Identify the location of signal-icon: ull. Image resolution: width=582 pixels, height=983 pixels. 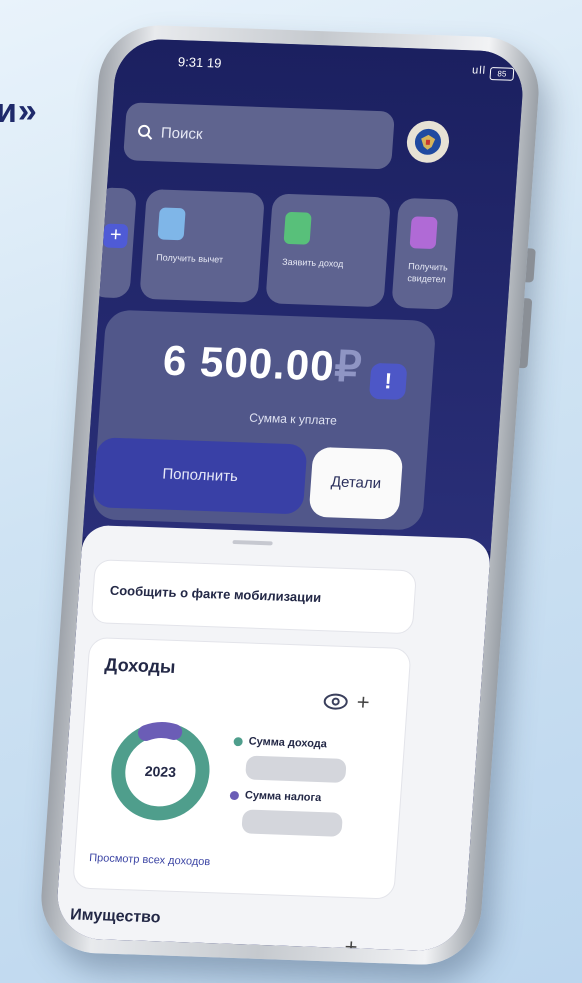
(479, 70).